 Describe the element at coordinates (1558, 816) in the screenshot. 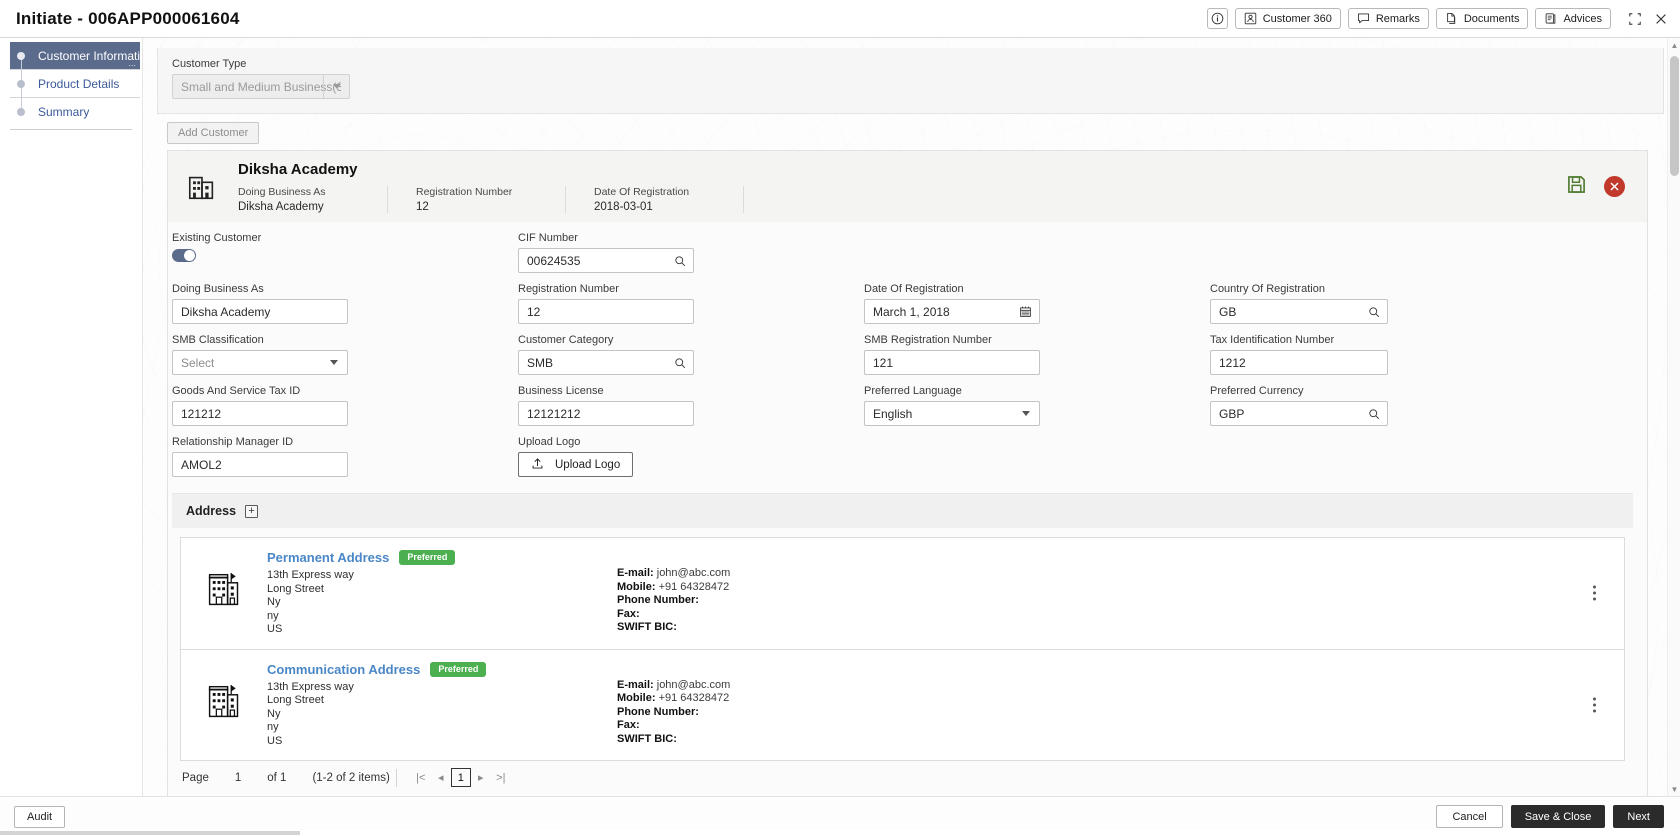

I see `save-and-close-button: Save & Close` at that location.